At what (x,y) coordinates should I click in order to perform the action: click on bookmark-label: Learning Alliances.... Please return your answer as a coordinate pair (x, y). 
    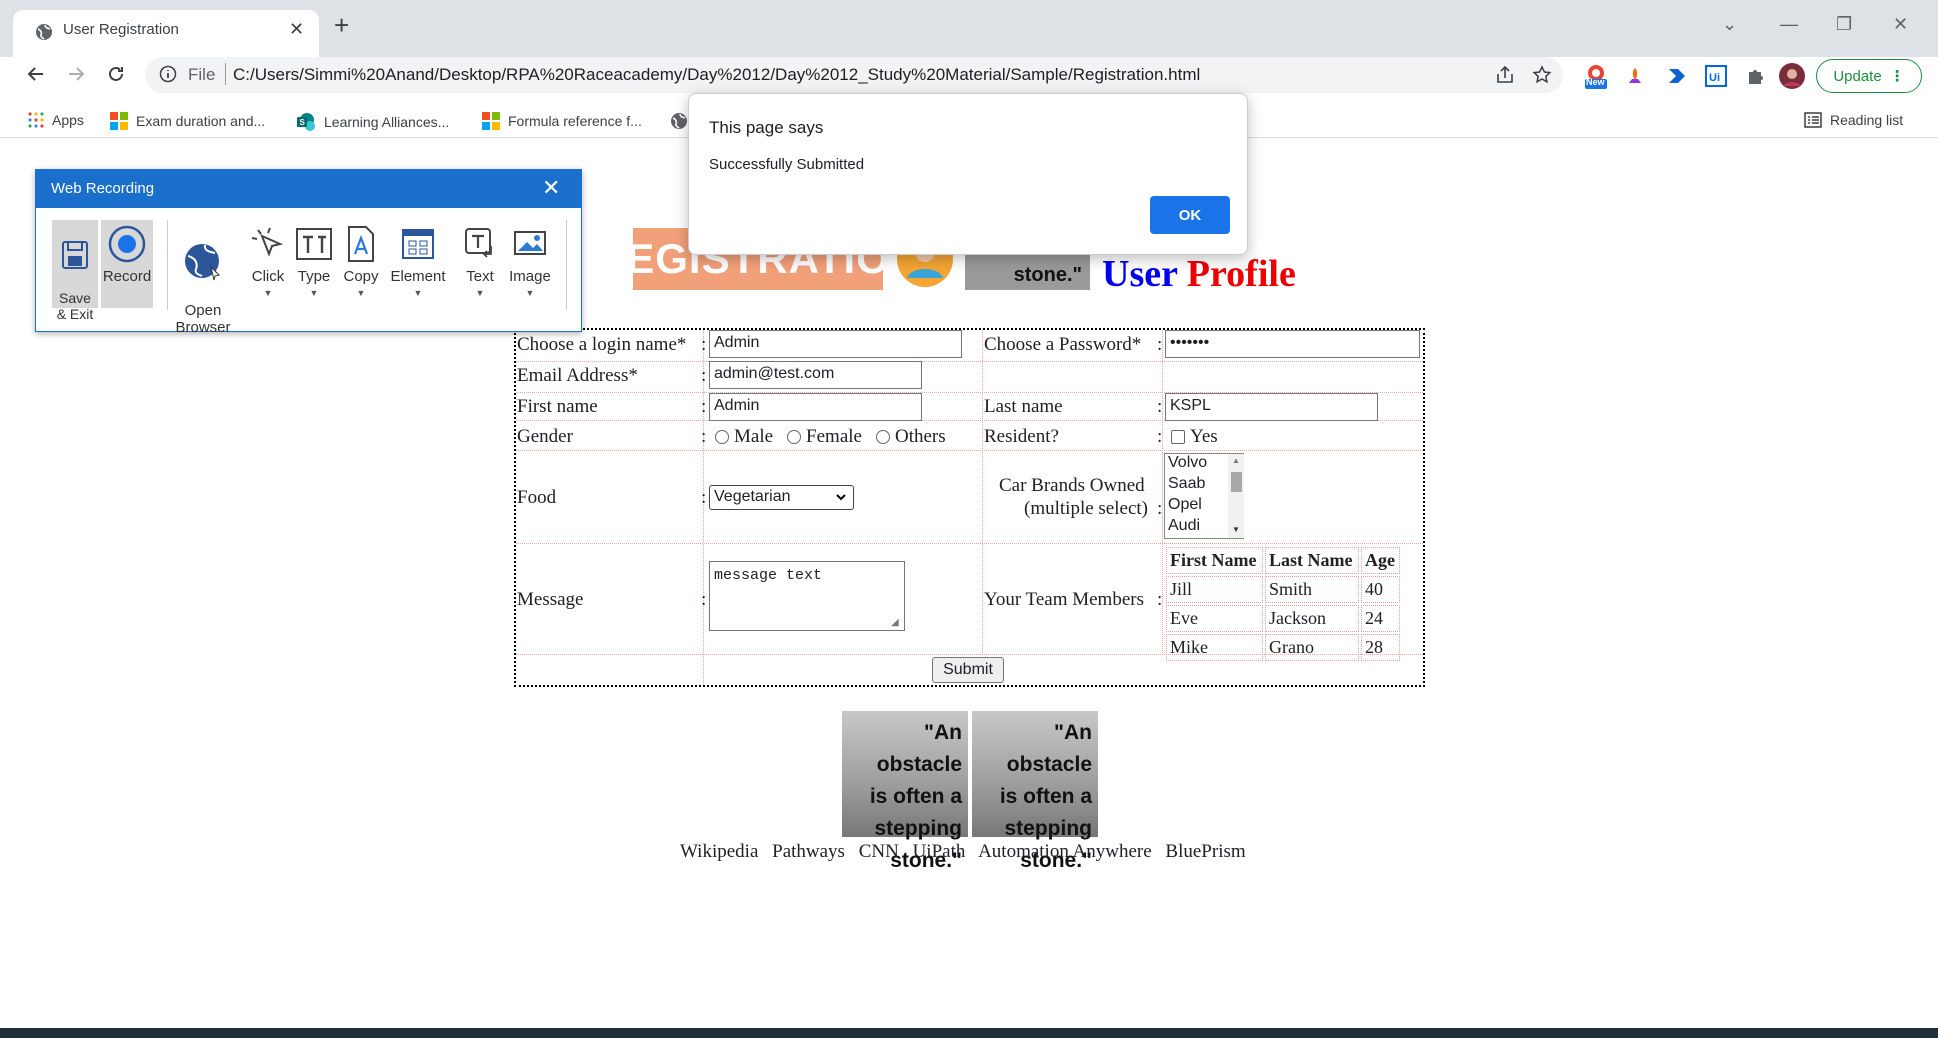
    Looking at the image, I should click on (387, 122).